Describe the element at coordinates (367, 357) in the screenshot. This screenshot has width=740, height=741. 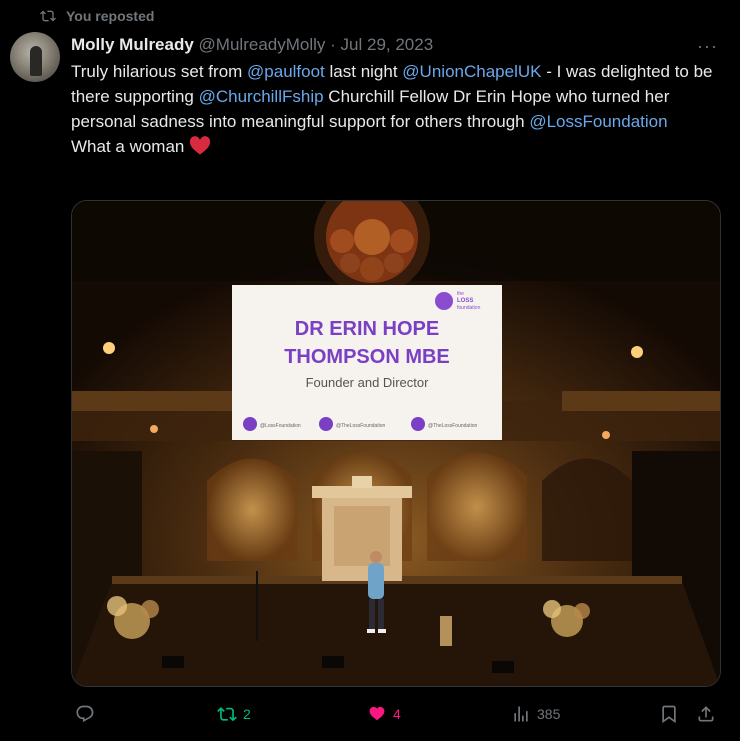
I see `screen-title-2: THOMPSON MBE` at that location.